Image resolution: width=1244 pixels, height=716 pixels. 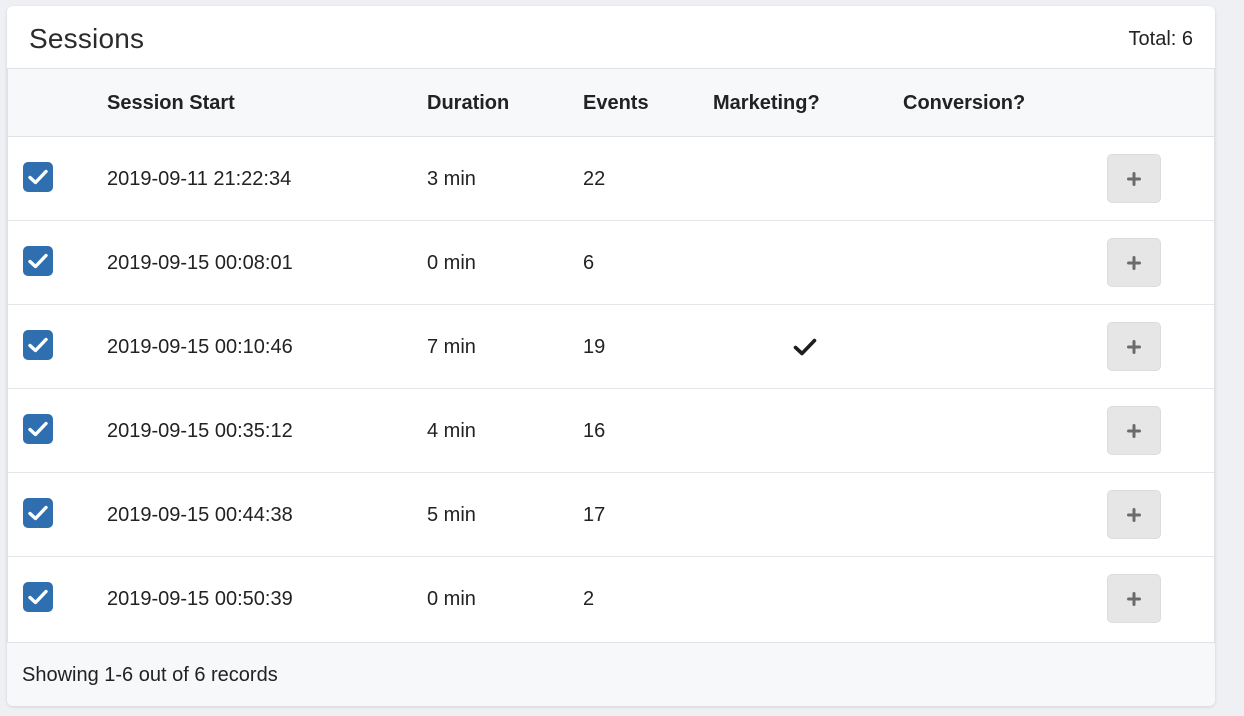 I want to click on total-count: Total: 6, so click(x=1160, y=39).